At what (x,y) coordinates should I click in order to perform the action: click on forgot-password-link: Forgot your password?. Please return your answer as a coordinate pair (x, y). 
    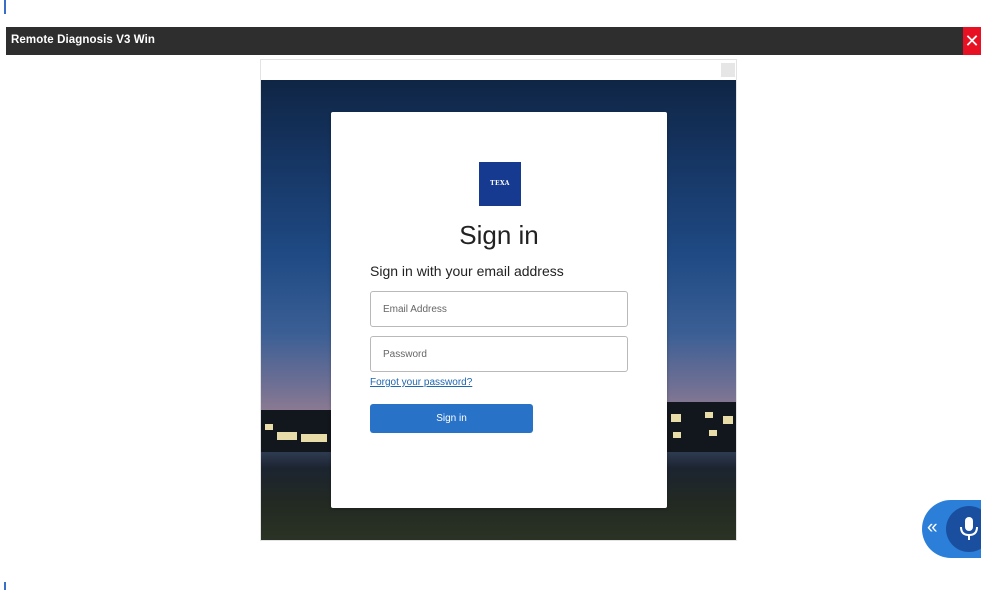
    Looking at the image, I should click on (421, 382).